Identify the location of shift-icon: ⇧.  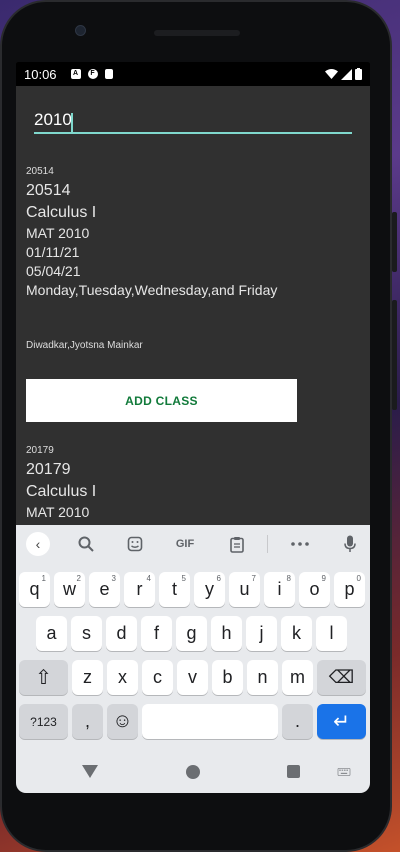
(43, 678).